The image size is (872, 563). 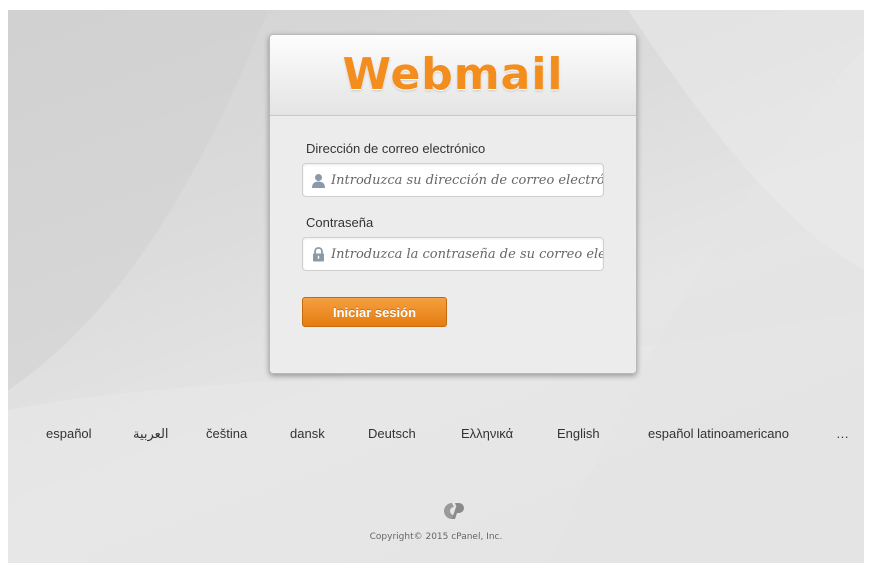 What do you see at coordinates (318, 254) in the screenshot?
I see `lock-icon` at bounding box center [318, 254].